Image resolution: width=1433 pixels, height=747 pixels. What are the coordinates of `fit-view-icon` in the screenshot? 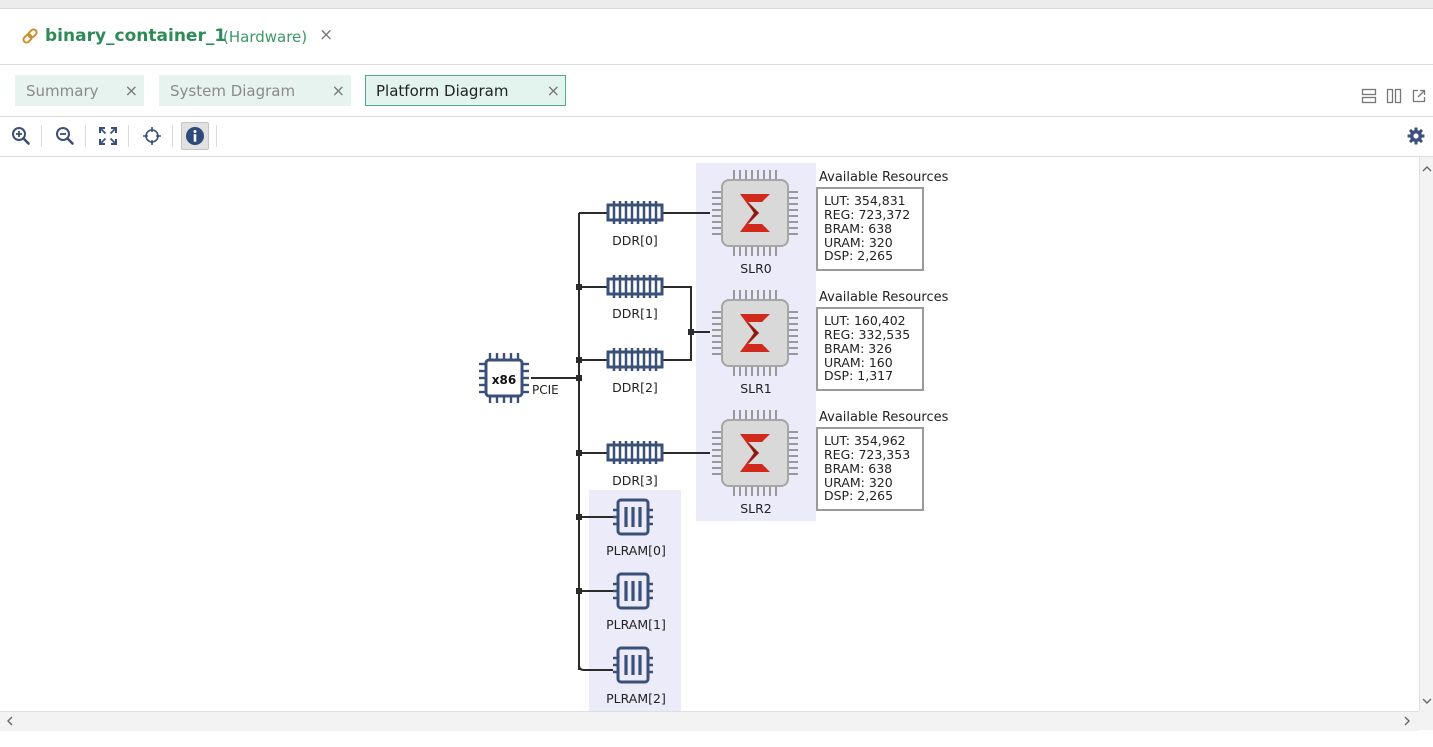 It's located at (108, 136).